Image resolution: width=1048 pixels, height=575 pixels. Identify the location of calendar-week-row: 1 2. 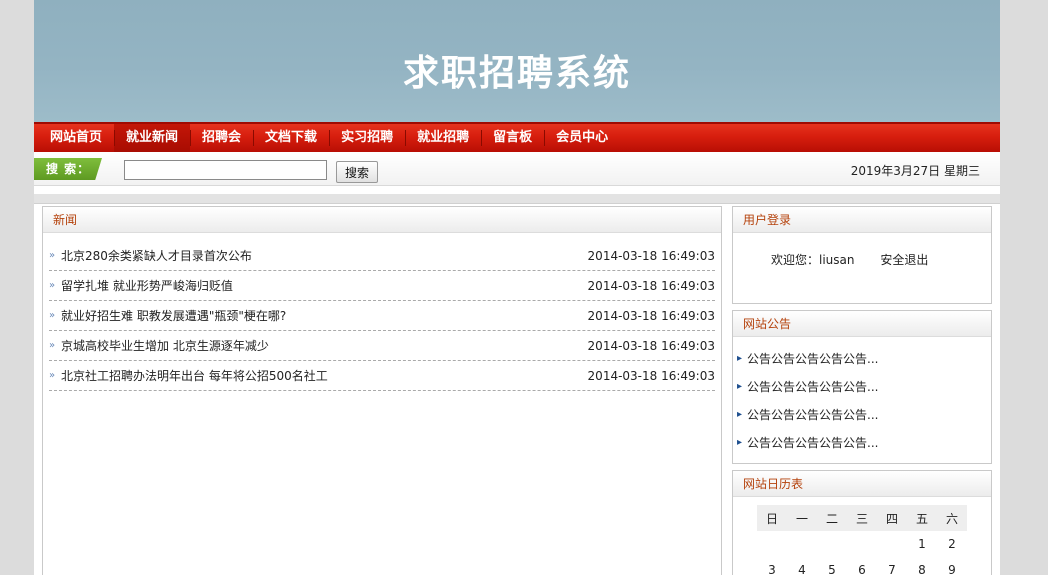
(862, 544).